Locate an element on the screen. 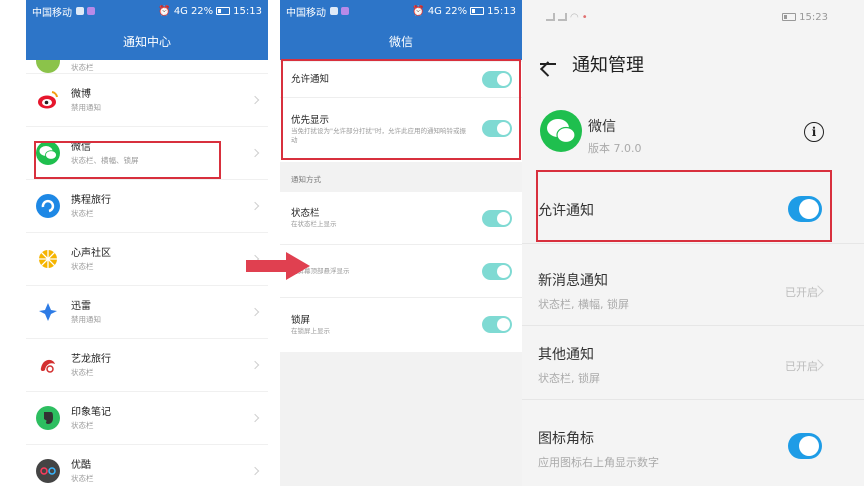 This screenshot has width=864, height=486. priority-display-row: 优先显示 当免打扰设为"允许部分打扰"时，允许此应用的通知响铃或振动 is located at coordinates (401, 129).